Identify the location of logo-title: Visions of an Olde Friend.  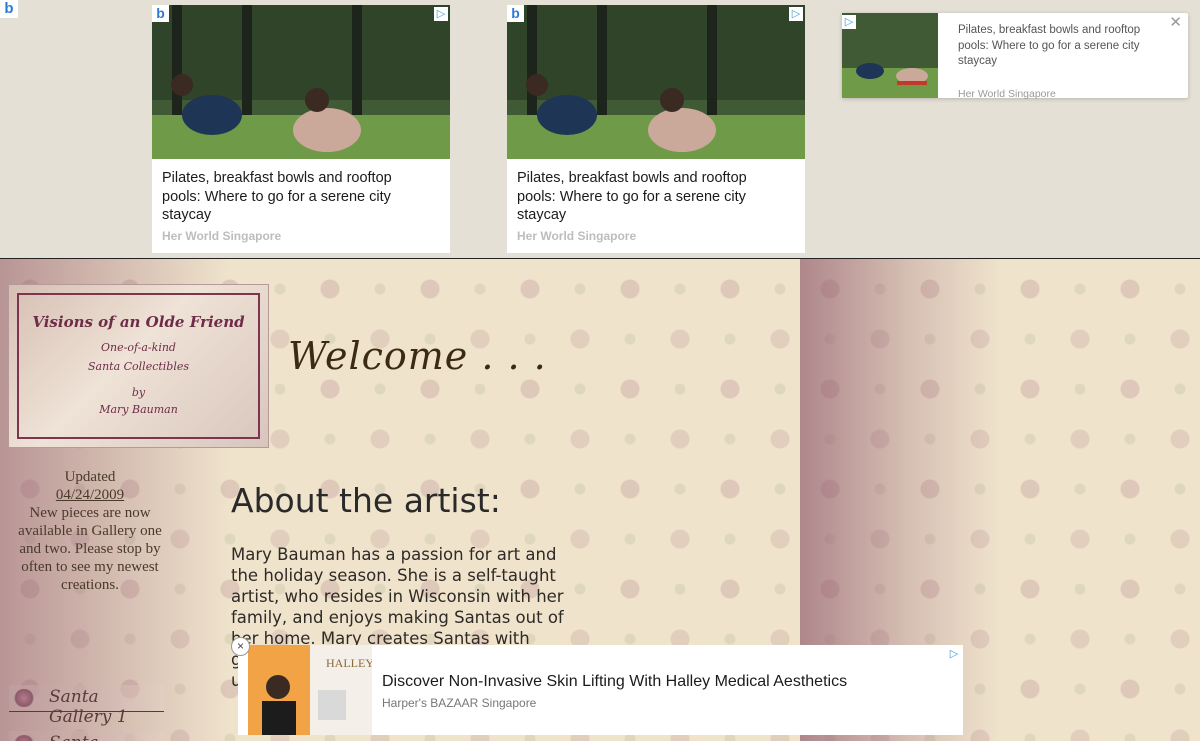
(138, 322).